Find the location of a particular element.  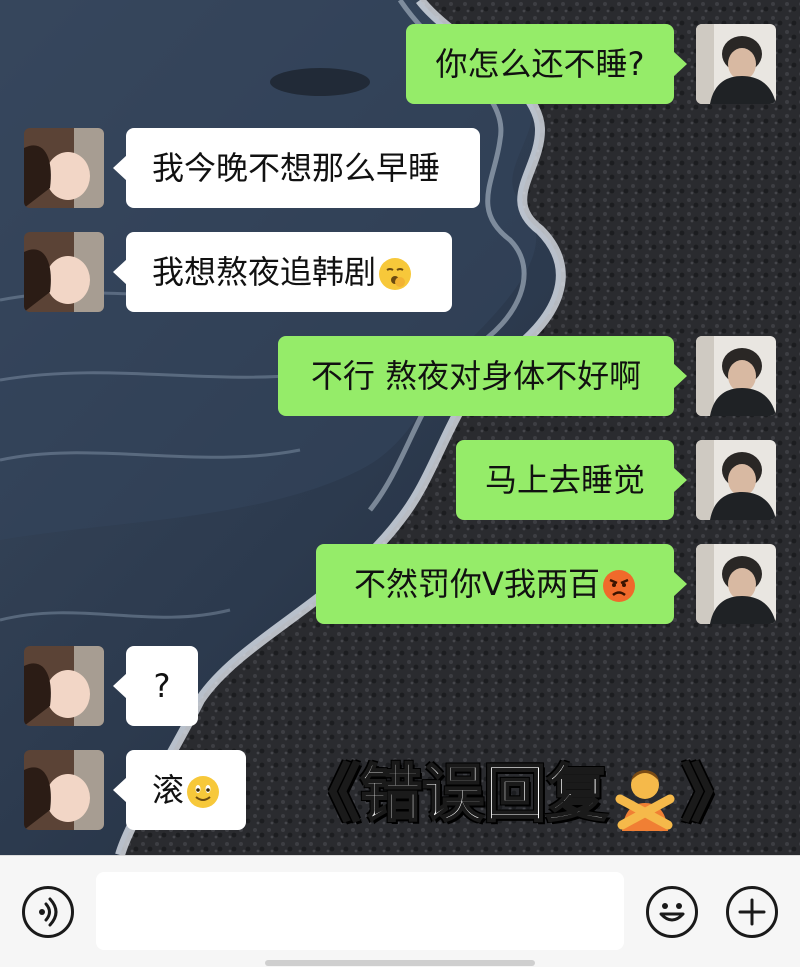

person-gesturing-no-emoji-icon is located at coordinates (645, 798).